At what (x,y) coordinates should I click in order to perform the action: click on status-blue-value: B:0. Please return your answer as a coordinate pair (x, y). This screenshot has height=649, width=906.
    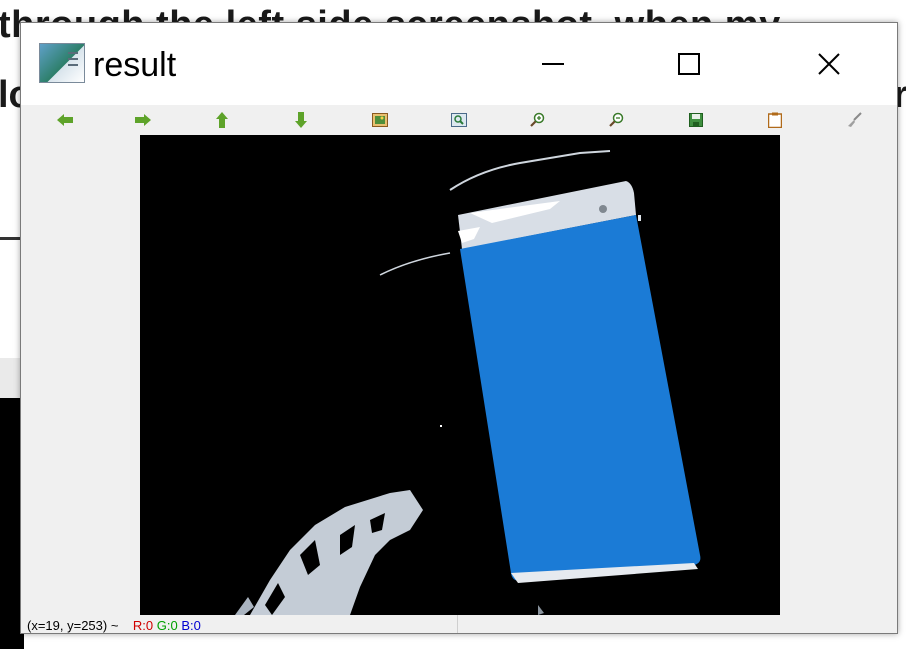
    Looking at the image, I should click on (191, 625).